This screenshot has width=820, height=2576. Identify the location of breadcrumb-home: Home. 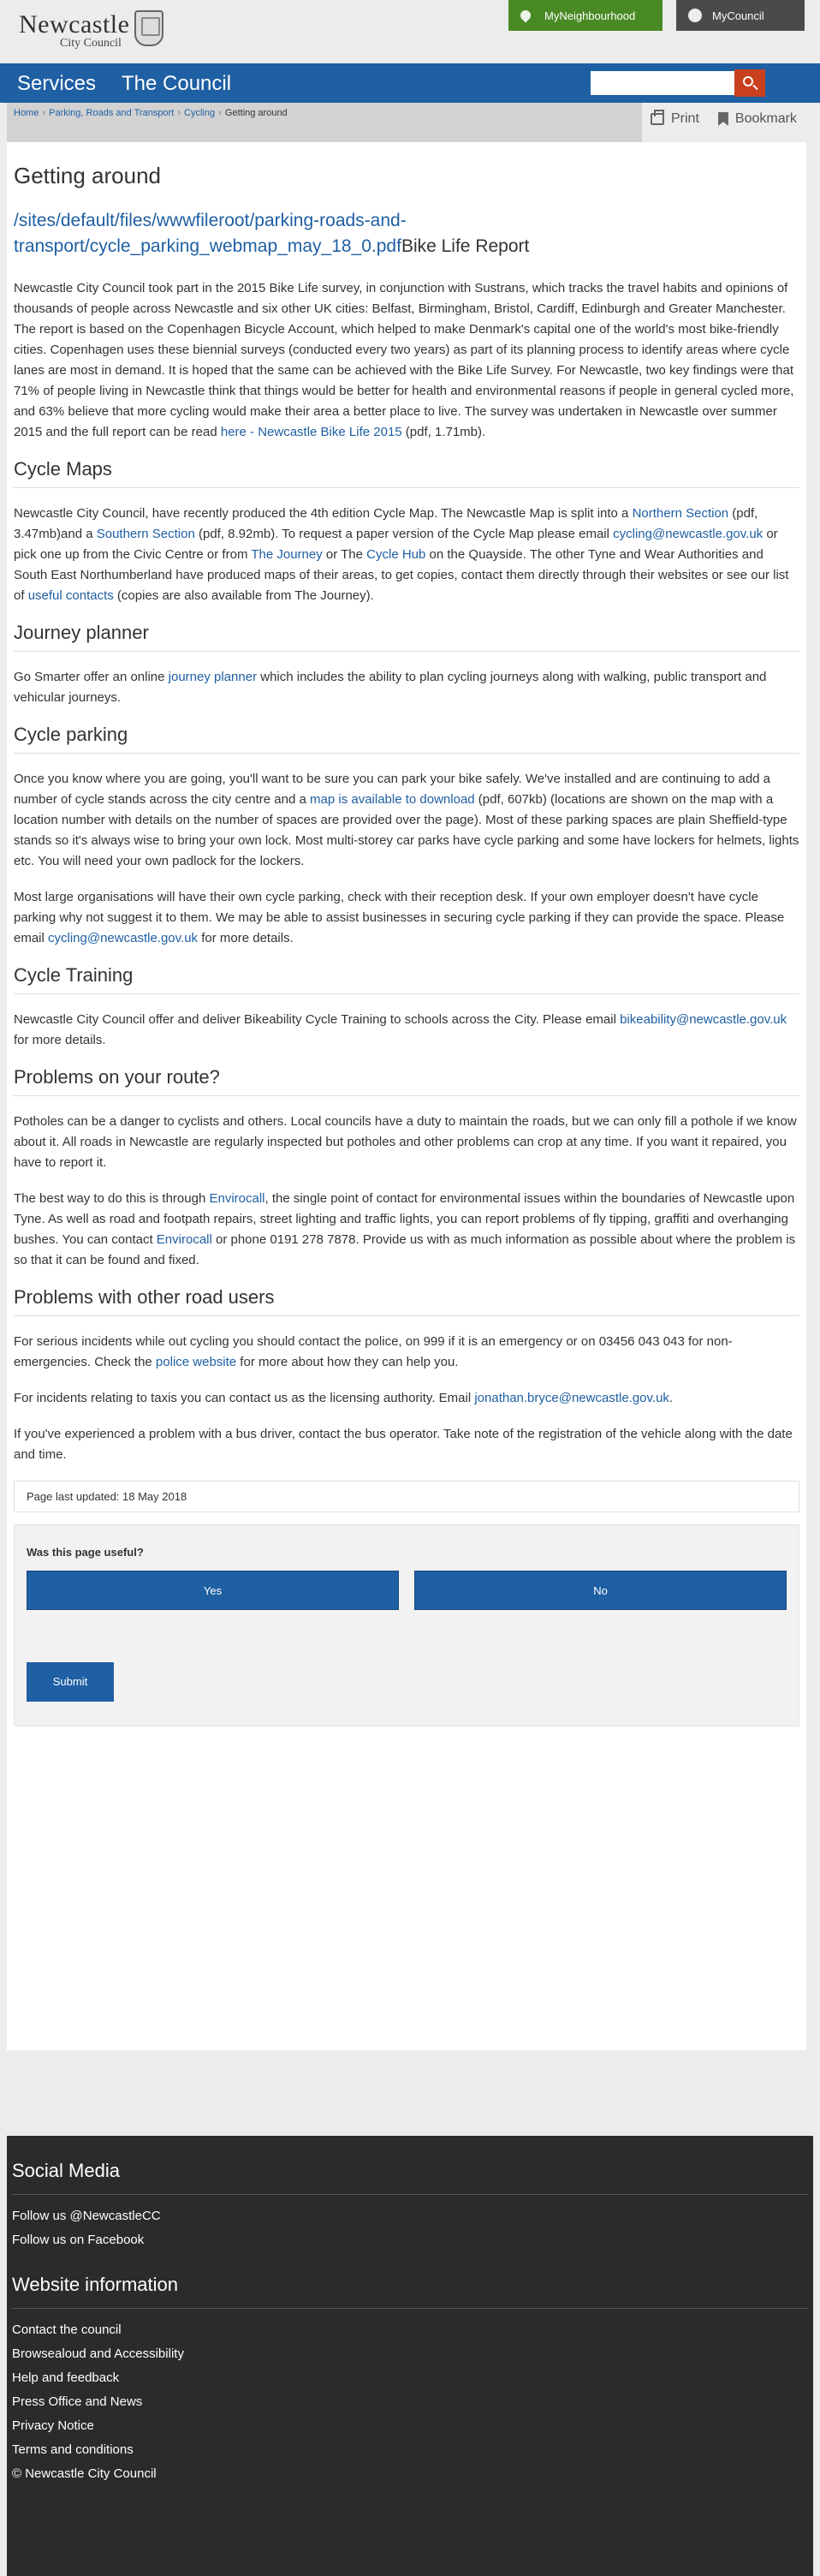
(26, 113).